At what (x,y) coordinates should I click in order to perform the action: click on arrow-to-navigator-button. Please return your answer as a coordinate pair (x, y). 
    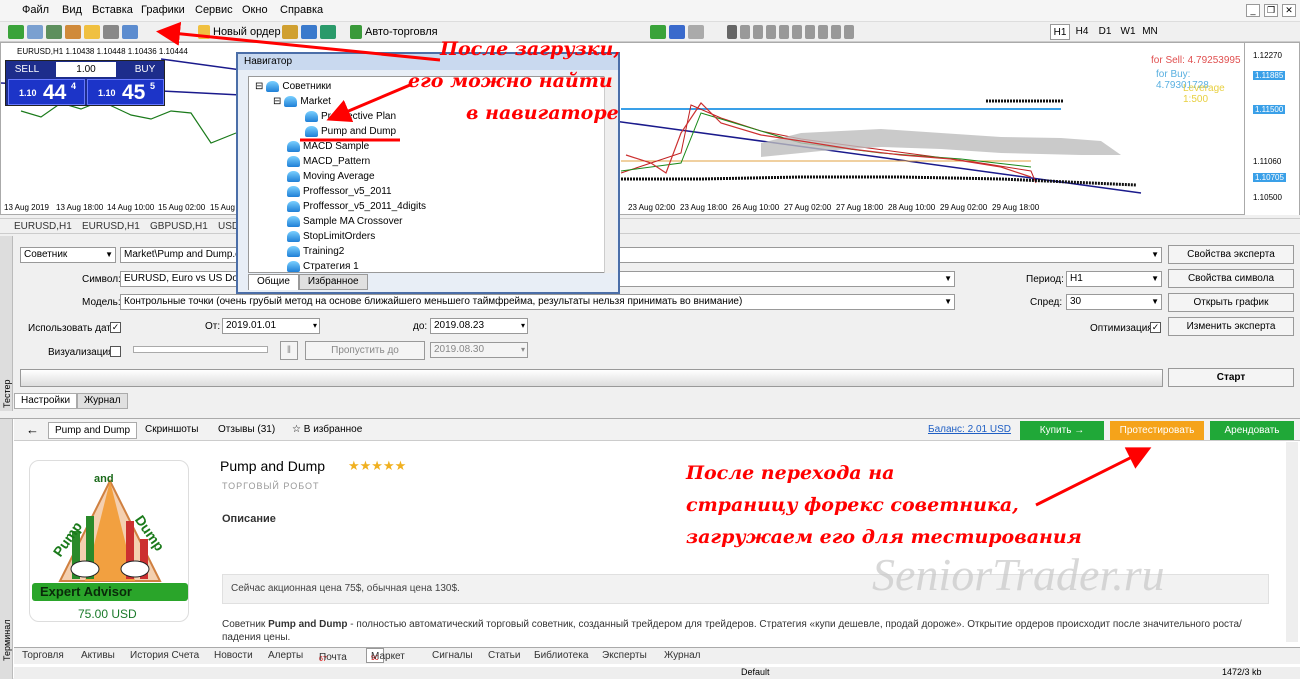
    Looking at the image, I should click on (298, 41).